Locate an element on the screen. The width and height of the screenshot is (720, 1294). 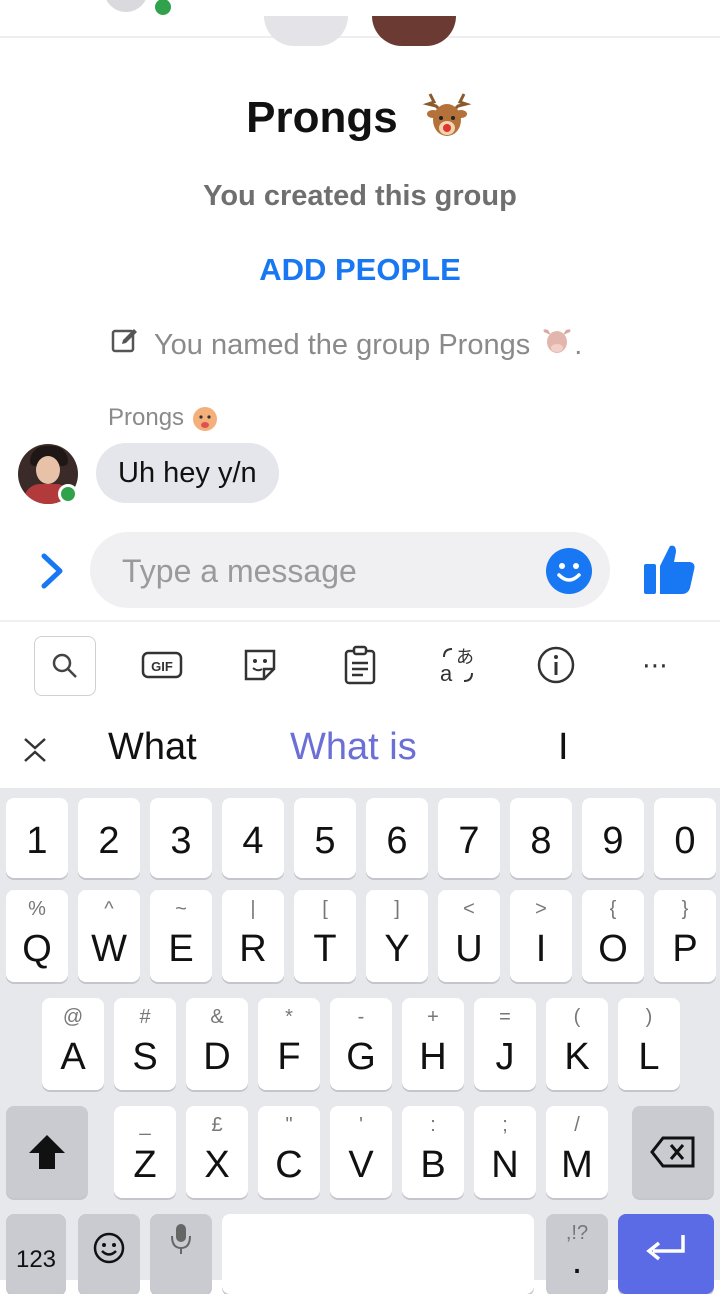
face-emoji-icon is located at coordinates (204, 418).